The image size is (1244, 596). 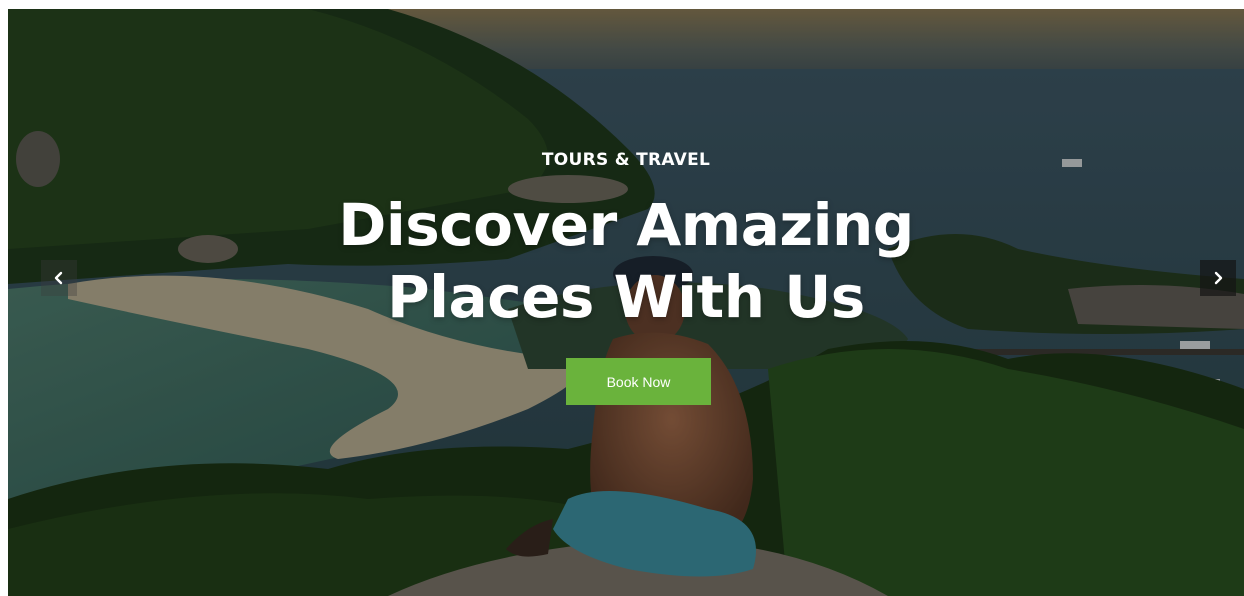 I want to click on hero-headline-line1: Discover Amazing, so click(x=626, y=225).